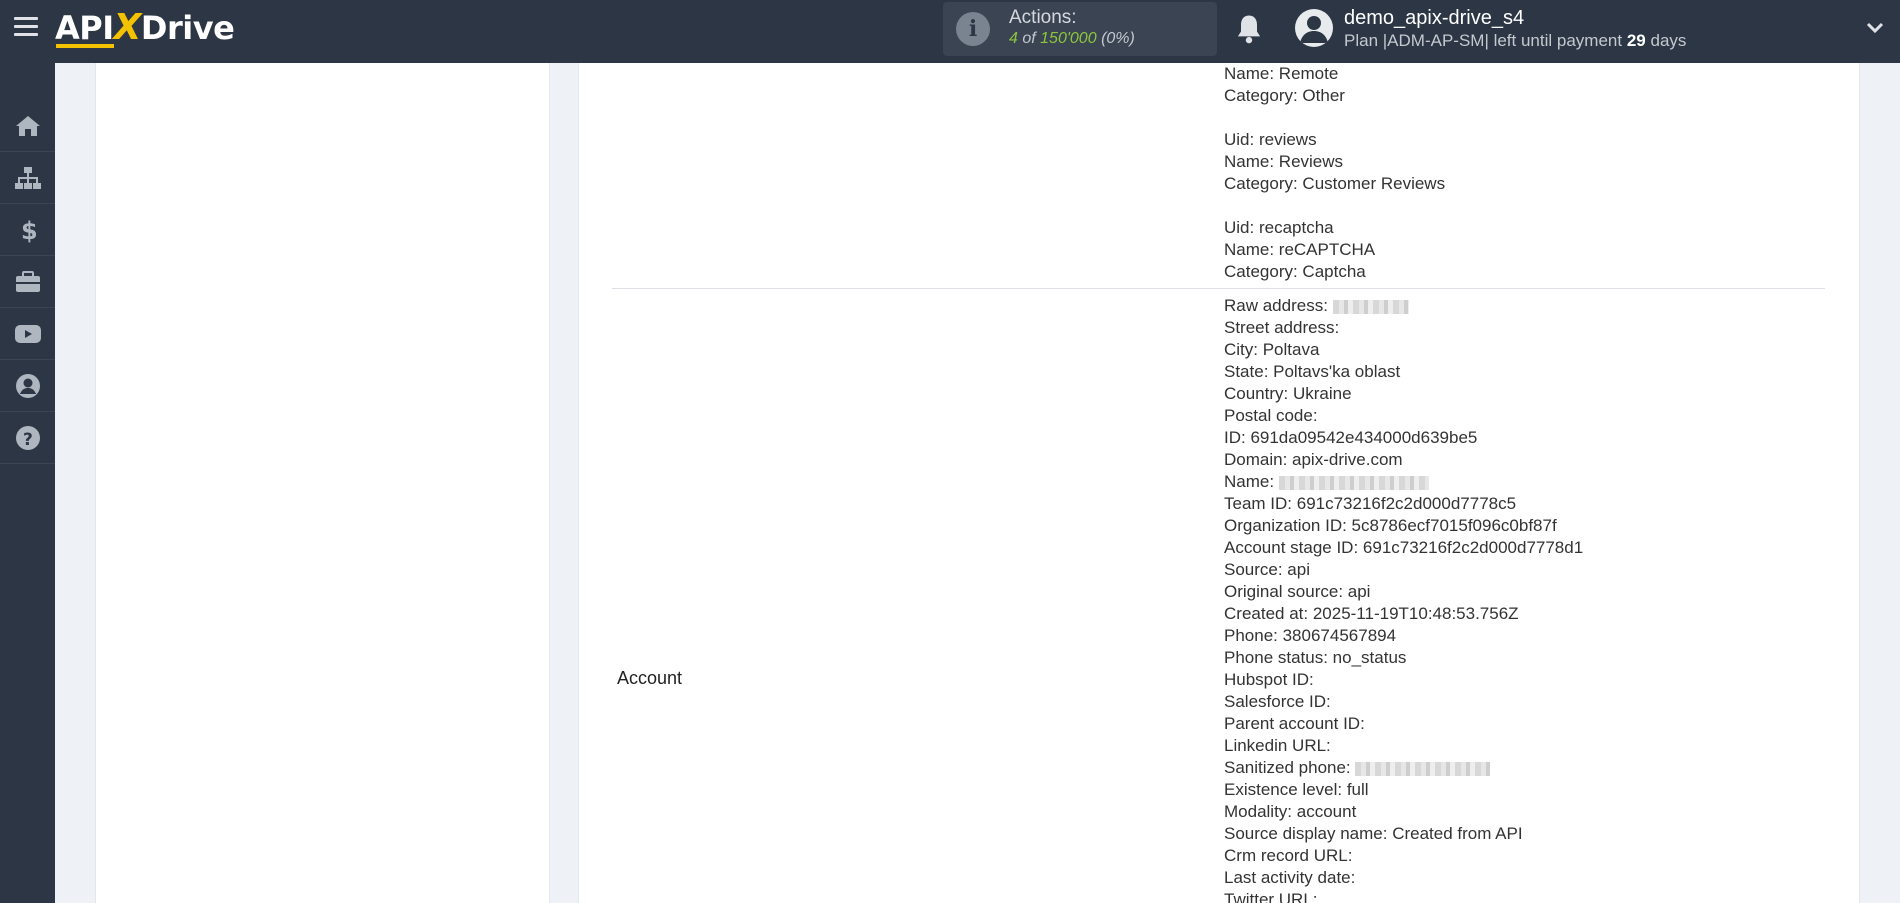 Image resolution: width=1900 pixels, height=903 pixels. What do you see at coordinates (1296, 789) in the screenshot?
I see `account-field: Existence level: full` at bounding box center [1296, 789].